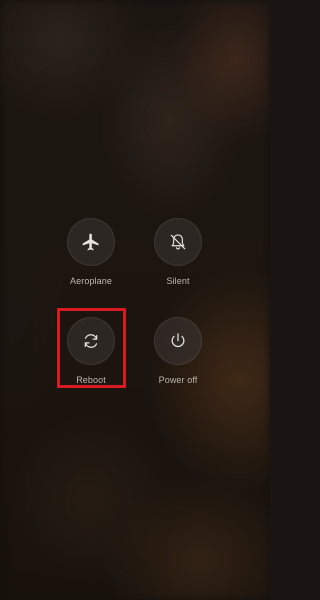 This screenshot has height=600, width=320. Describe the element at coordinates (91, 348) in the screenshot. I see `reboot-highlight-box` at that location.